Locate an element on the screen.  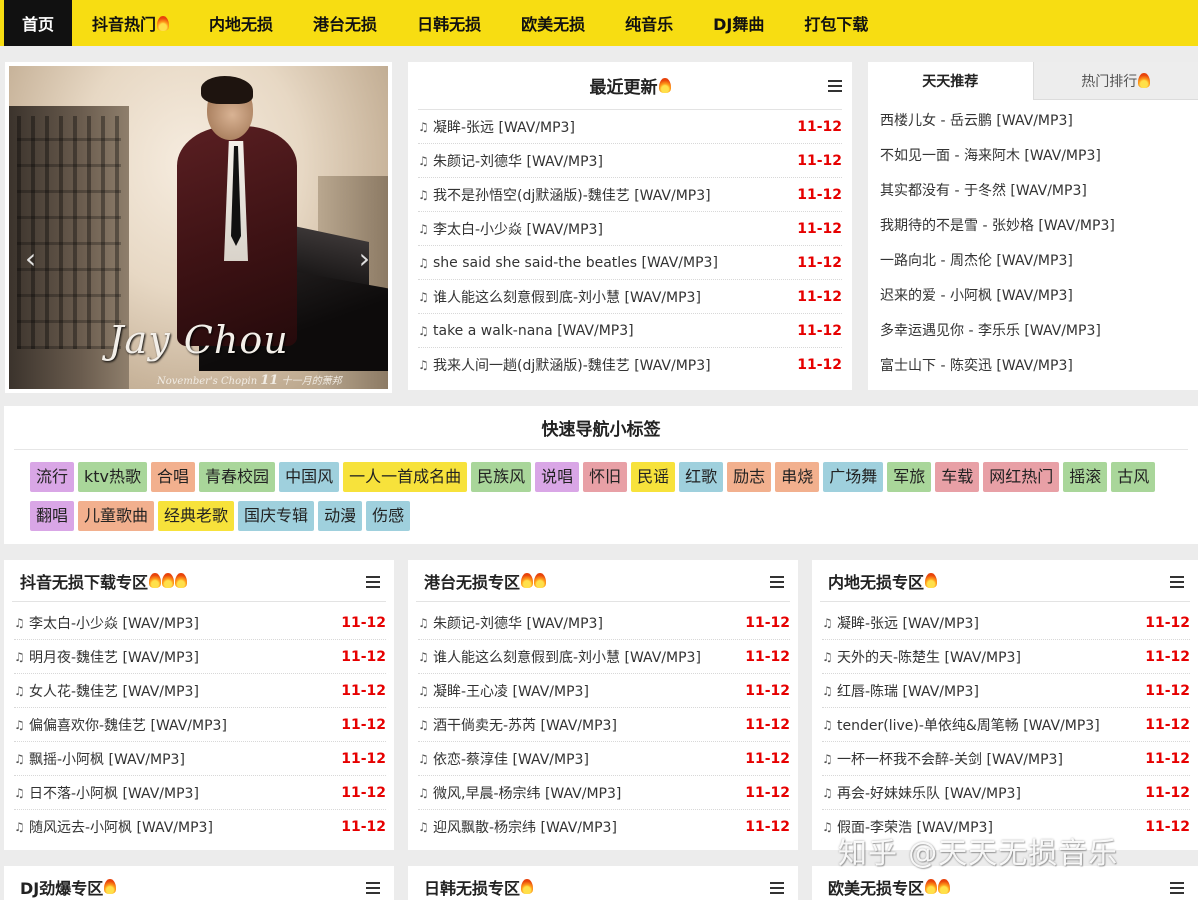
tag-9: 怀旧 is located at coordinates (605, 477).